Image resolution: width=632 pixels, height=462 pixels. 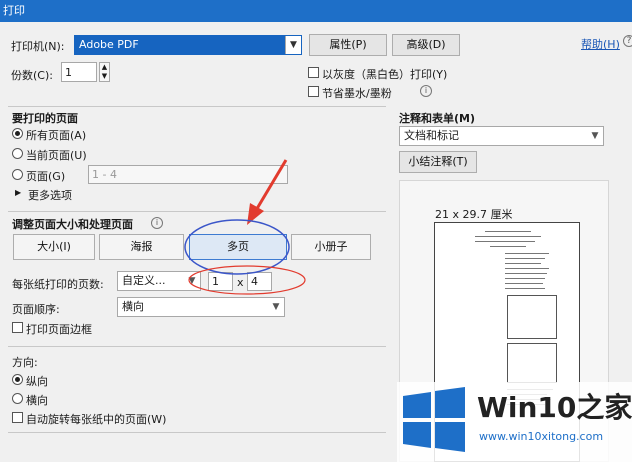 What do you see at coordinates (247, 280) in the screenshot?
I see `red-circle-annotation` at bounding box center [247, 280].